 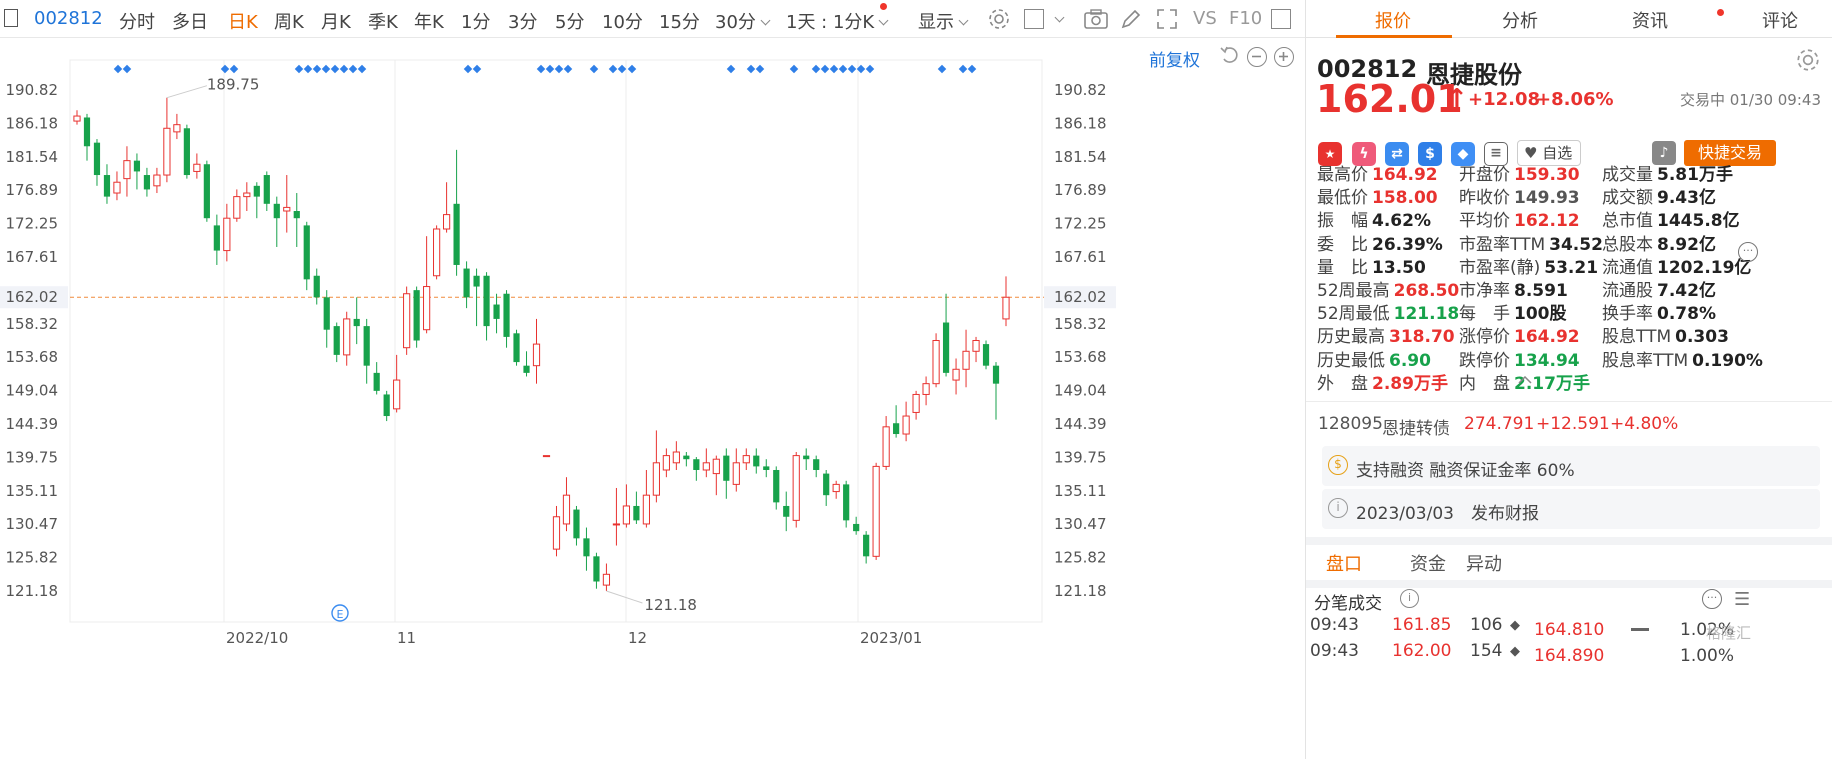 What do you see at coordinates (1342, 198) in the screenshot?
I see `quote-label: 最低价` at bounding box center [1342, 198].